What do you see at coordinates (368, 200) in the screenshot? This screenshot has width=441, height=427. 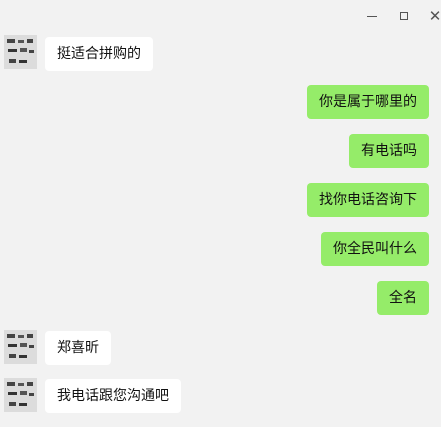 I see `message-bubble: 找你电话咨询下` at bounding box center [368, 200].